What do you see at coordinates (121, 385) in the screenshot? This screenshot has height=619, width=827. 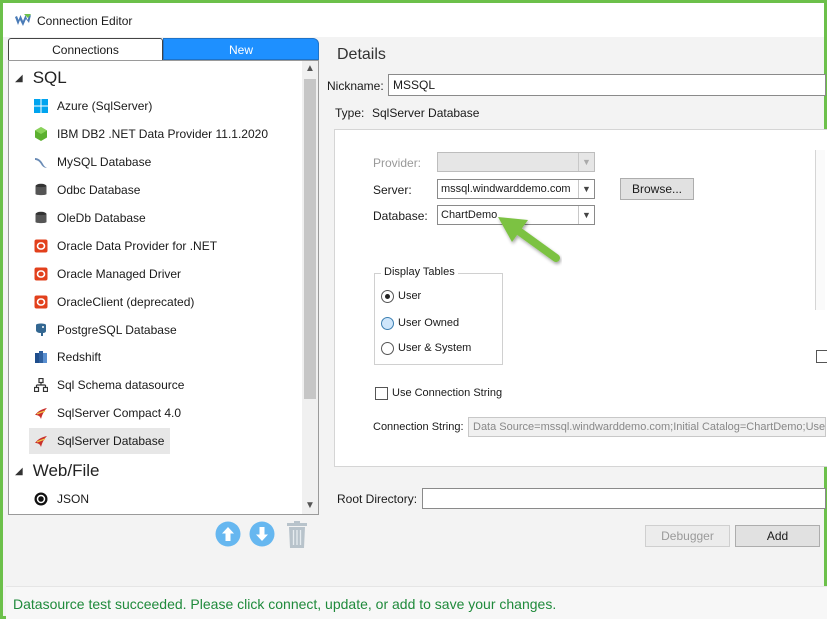 I see `tree-item-label: Sql Schema datasource` at bounding box center [121, 385].